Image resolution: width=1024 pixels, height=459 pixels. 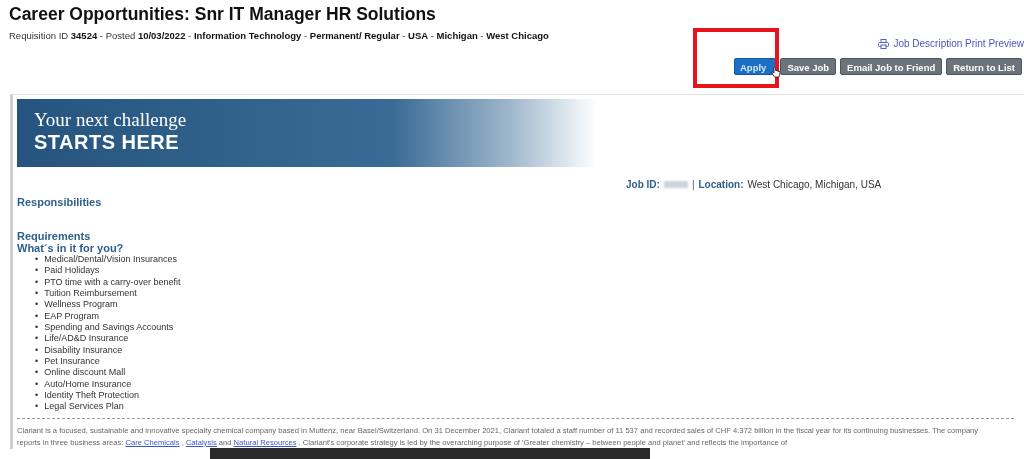 I want to click on hand-cursor-icon, so click(x=776, y=72).